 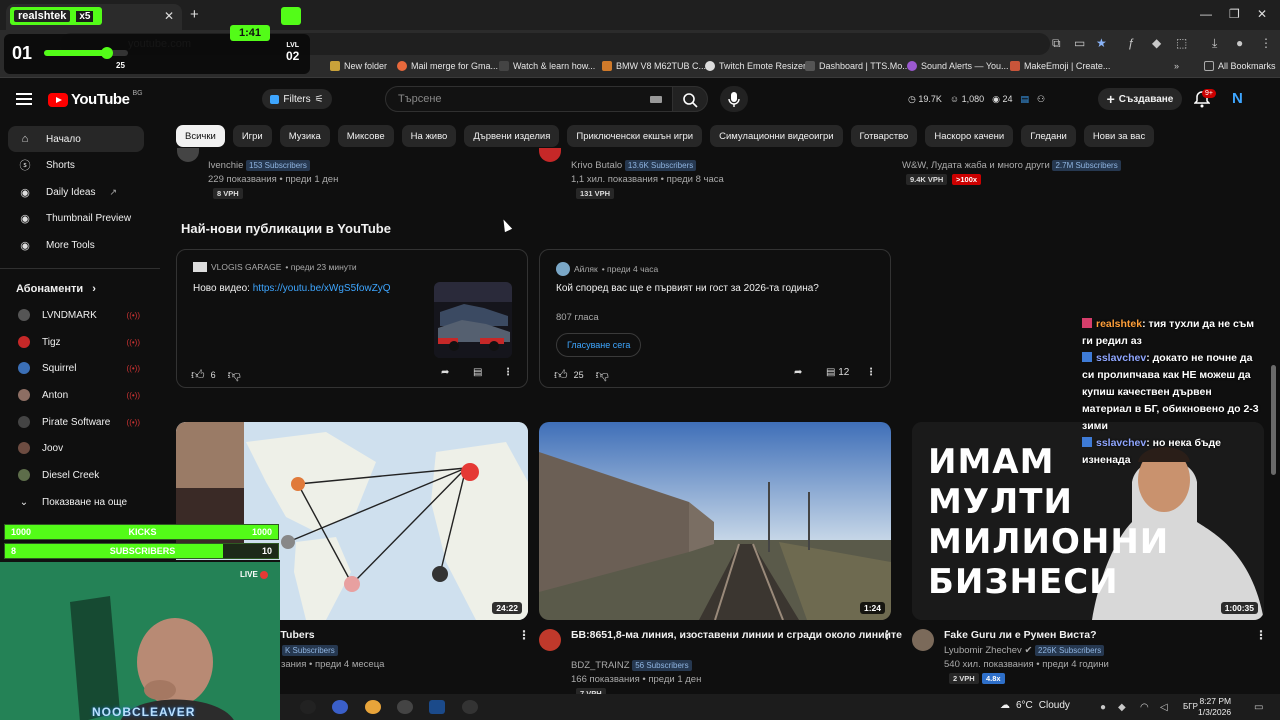 I want to click on notification-center-icon: ▭, so click(x=1258, y=707).